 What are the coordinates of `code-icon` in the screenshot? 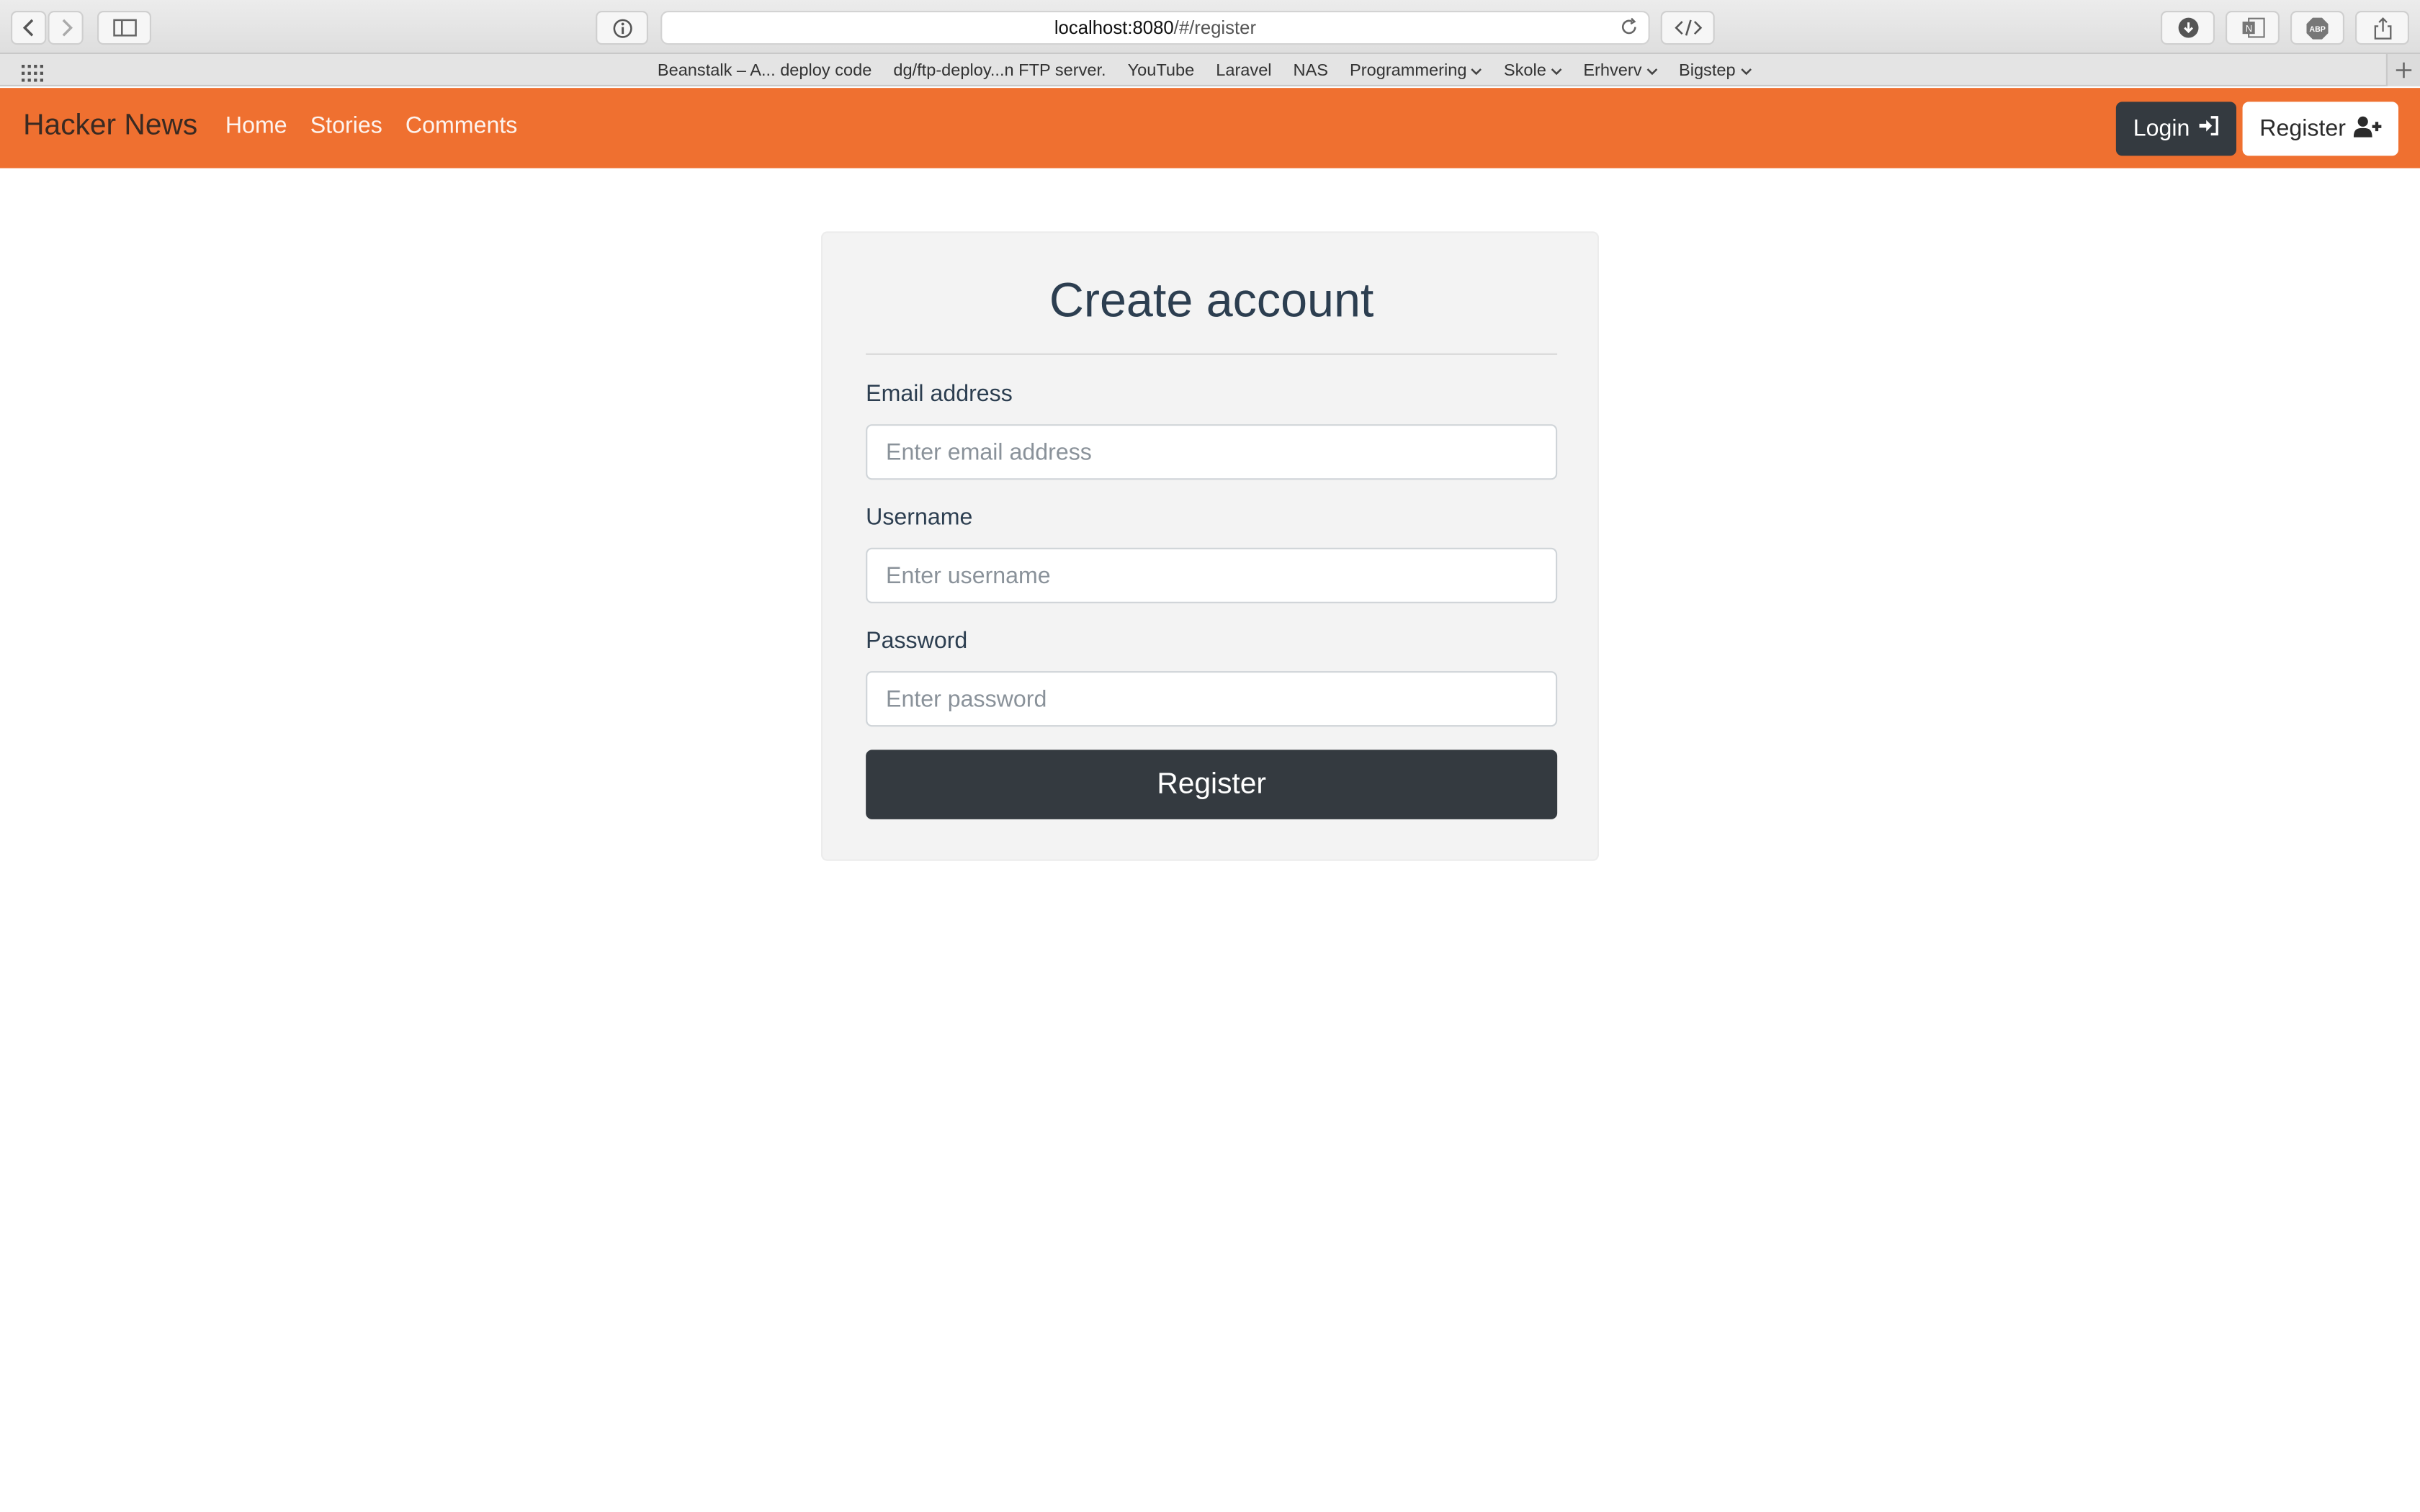 It's located at (1687, 28).